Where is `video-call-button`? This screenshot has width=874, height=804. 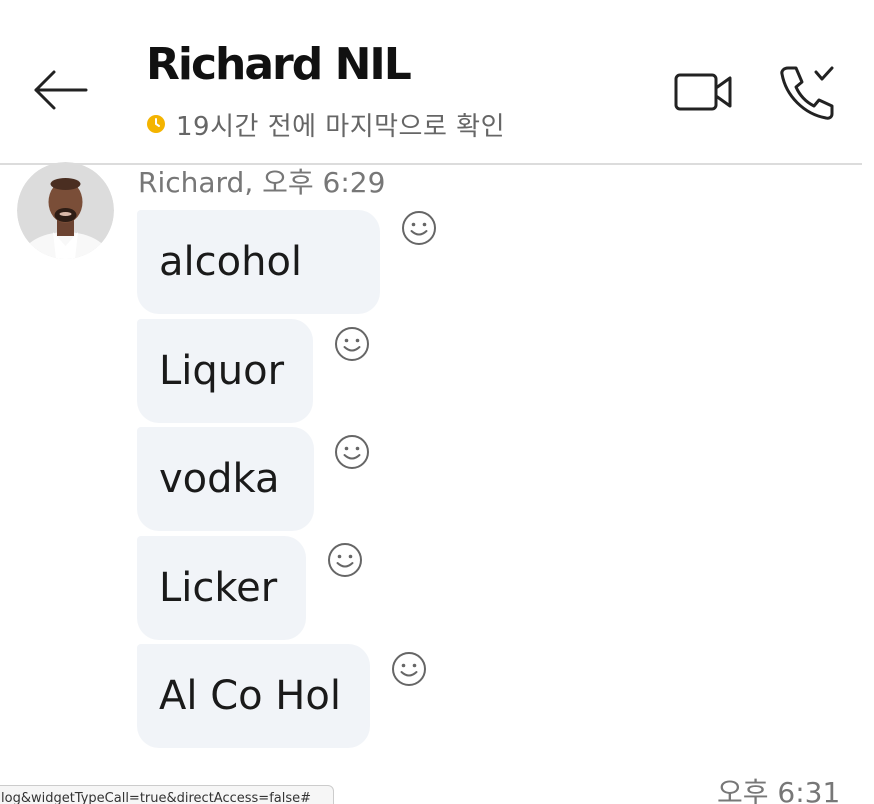
video-call-button is located at coordinates (704, 92).